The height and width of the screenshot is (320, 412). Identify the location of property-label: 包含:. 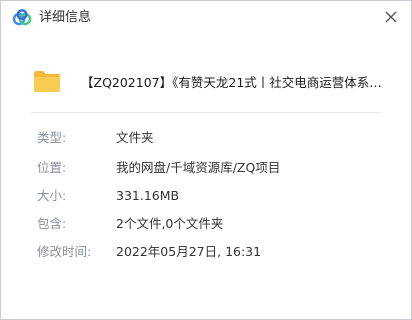
(52, 223).